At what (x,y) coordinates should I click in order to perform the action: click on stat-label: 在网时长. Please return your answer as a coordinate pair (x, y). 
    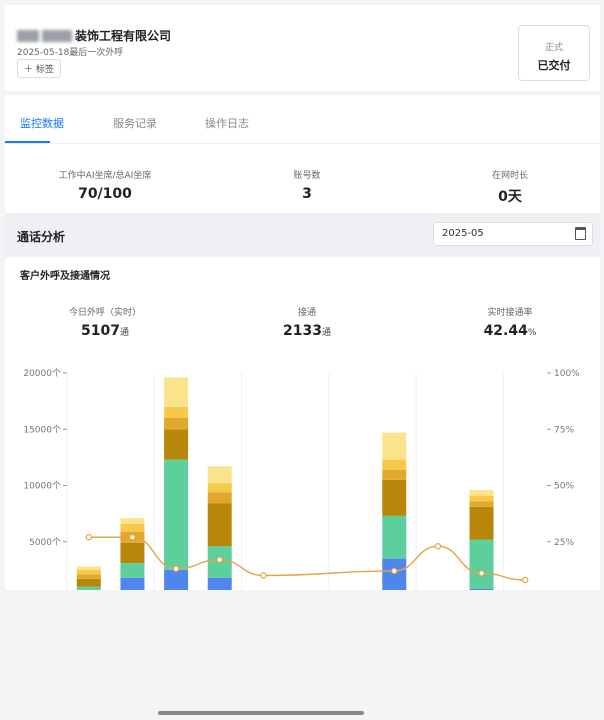
    Looking at the image, I should click on (509, 176).